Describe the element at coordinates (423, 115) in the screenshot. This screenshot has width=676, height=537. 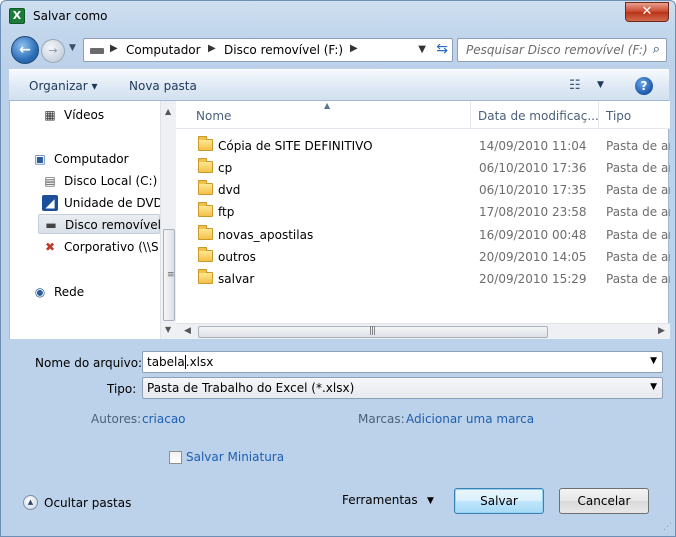
I see `column-header-row: ▲ Nome Data de modificaç... Tipo` at that location.